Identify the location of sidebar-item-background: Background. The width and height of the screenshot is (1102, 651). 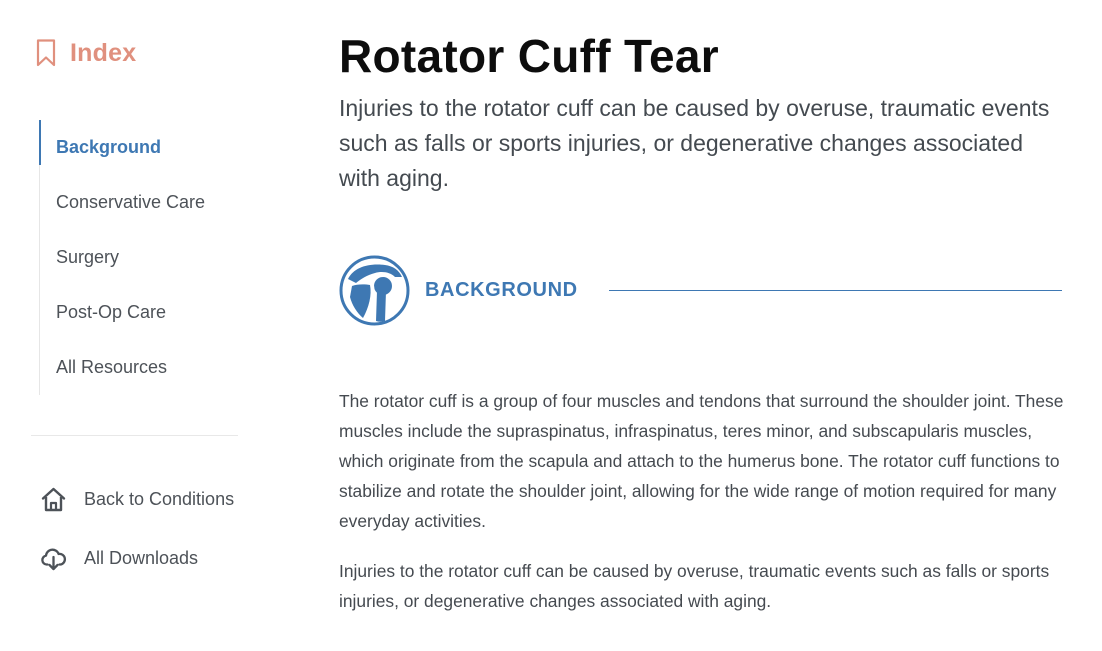
(149, 147).